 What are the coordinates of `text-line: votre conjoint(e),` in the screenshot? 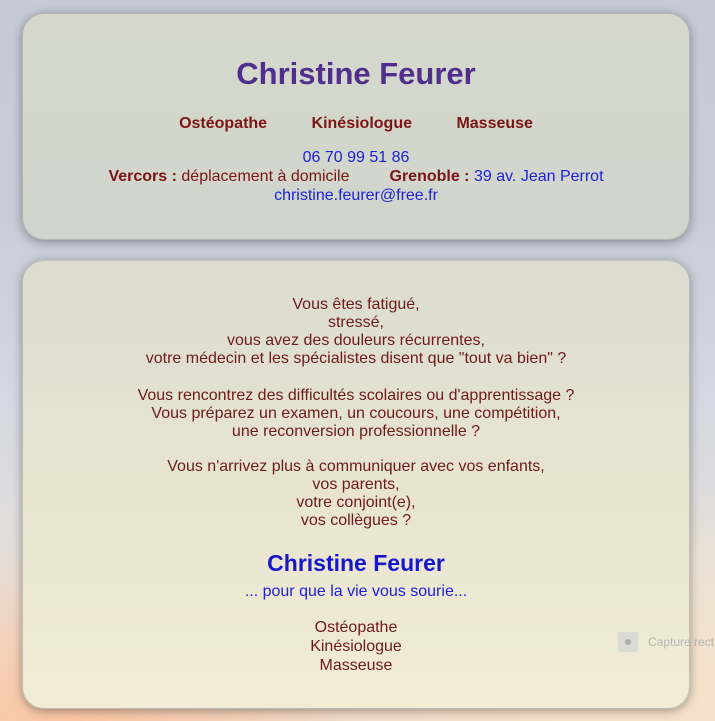 It's located at (356, 502).